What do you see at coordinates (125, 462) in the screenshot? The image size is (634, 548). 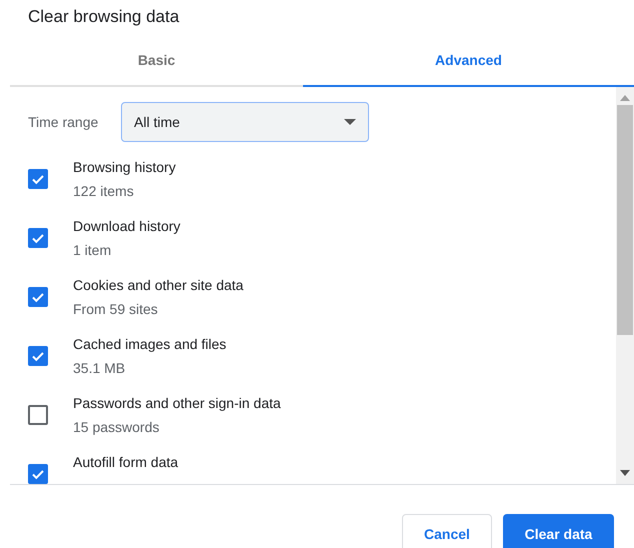 I see `option-label: Autofill form data` at bounding box center [125, 462].